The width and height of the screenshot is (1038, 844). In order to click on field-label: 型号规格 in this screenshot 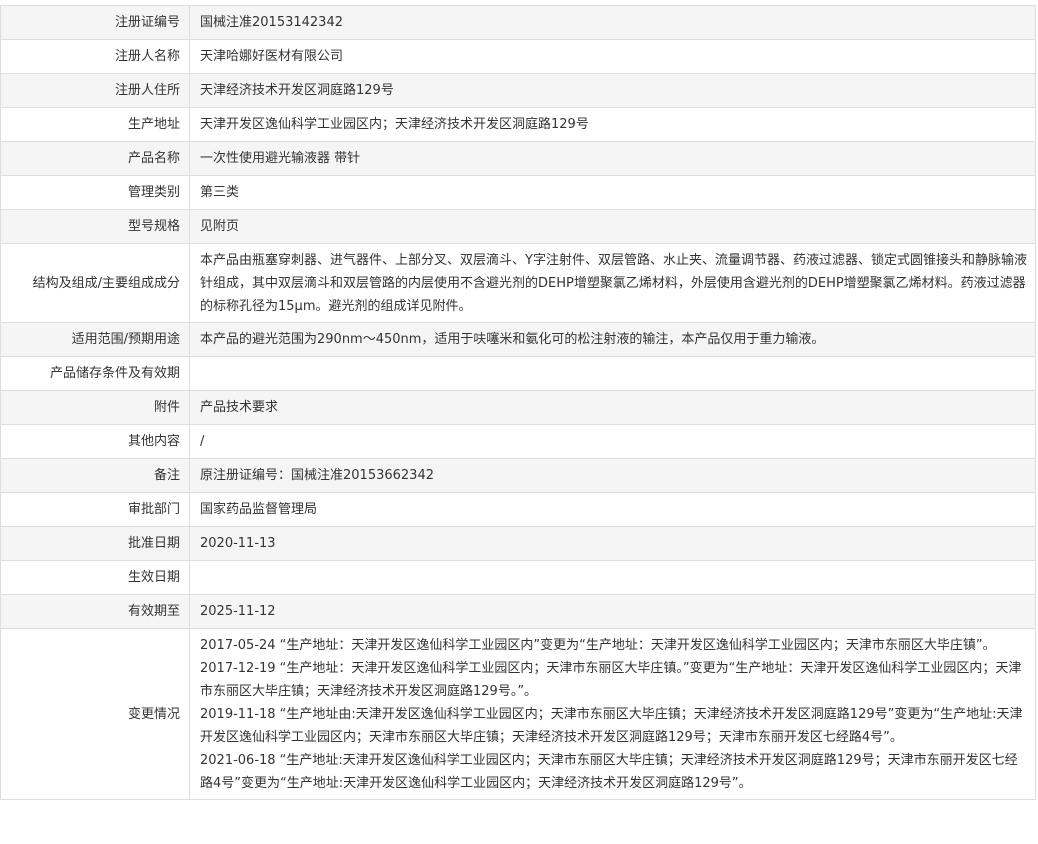, I will do `click(95, 226)`.